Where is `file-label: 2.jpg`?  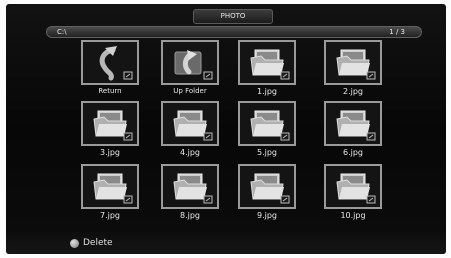
file-label: 2.jpg is located at coordinates (352, 91).